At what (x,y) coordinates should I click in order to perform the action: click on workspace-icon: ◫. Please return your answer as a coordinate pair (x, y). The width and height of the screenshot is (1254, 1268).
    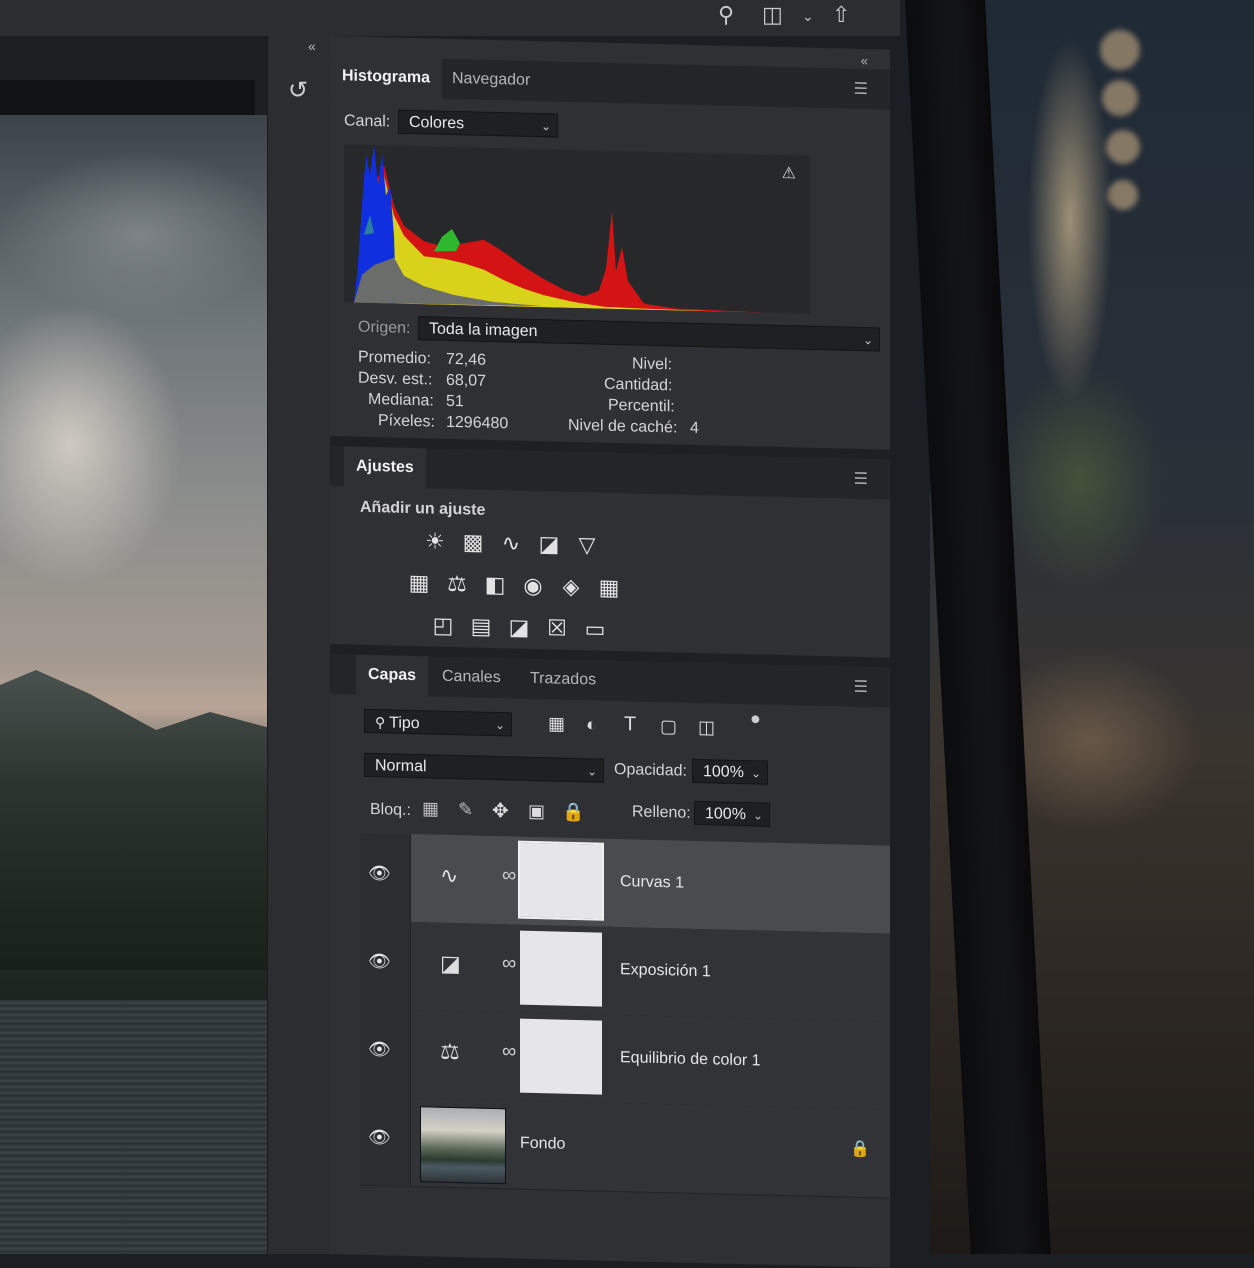
    Looking at the image, I should click on (772, 15).